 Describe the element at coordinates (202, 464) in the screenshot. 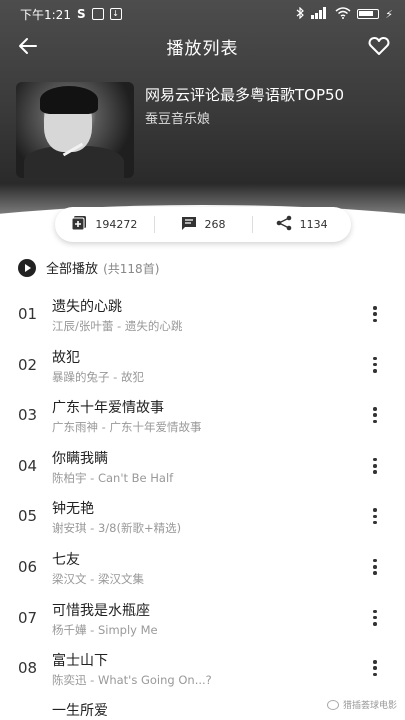

I see `track-row: 04 你瞒我瞒 陈柏宇 - Can't Be Half` at that location.